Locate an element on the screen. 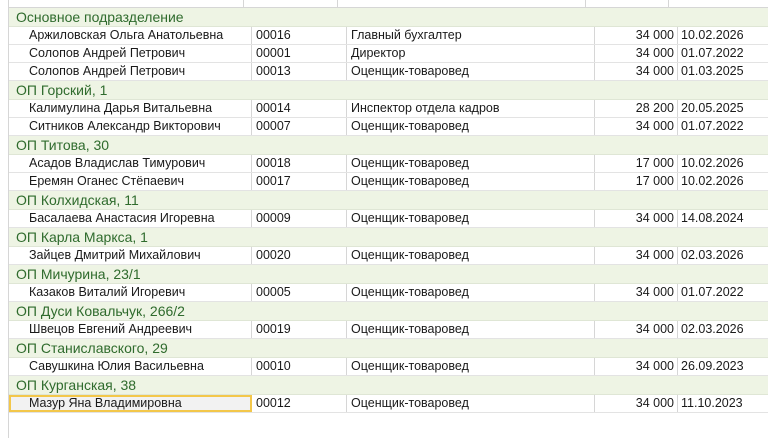 Image resolution: width=768 pixels, height=438 pixels. position-cell: Главный бухгалтер is located at coordinates (471, 35).